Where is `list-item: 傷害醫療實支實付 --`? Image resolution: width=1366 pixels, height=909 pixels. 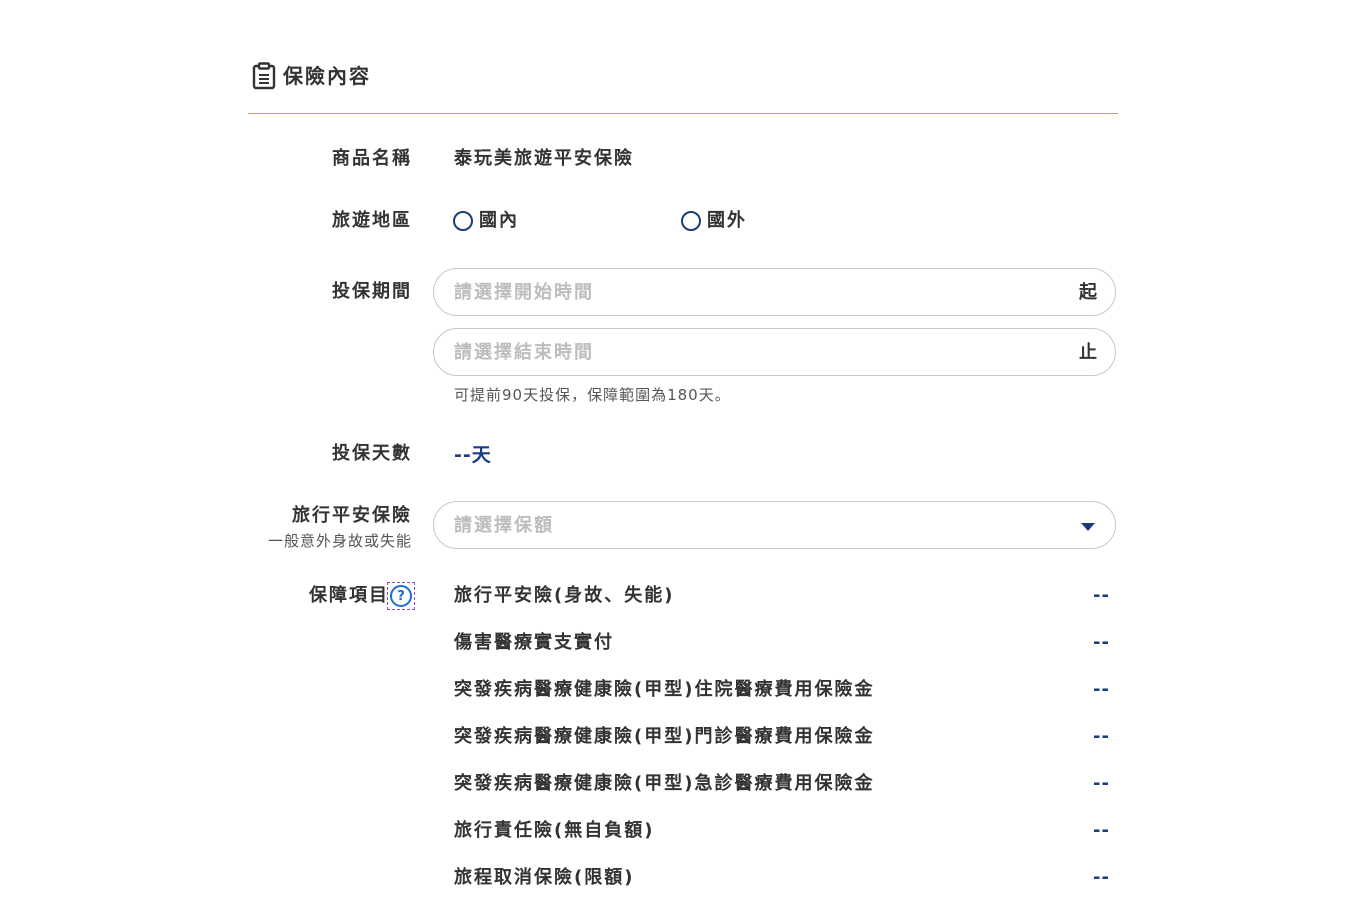 list-item: 傷害醫療實支實付 -- is located at coordinates (782, 643).